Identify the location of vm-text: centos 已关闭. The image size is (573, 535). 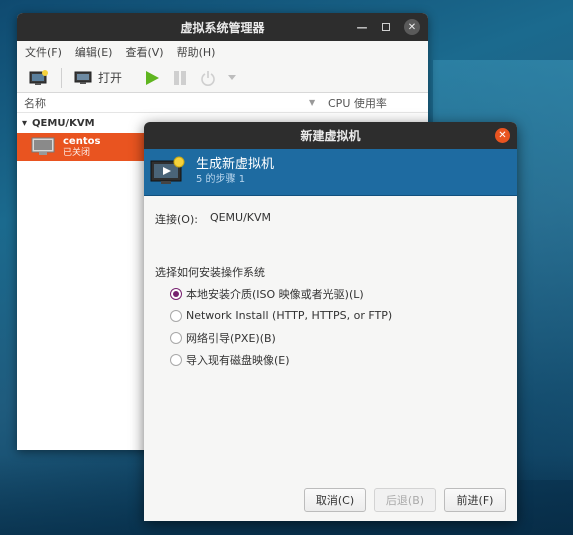
(81, 147).